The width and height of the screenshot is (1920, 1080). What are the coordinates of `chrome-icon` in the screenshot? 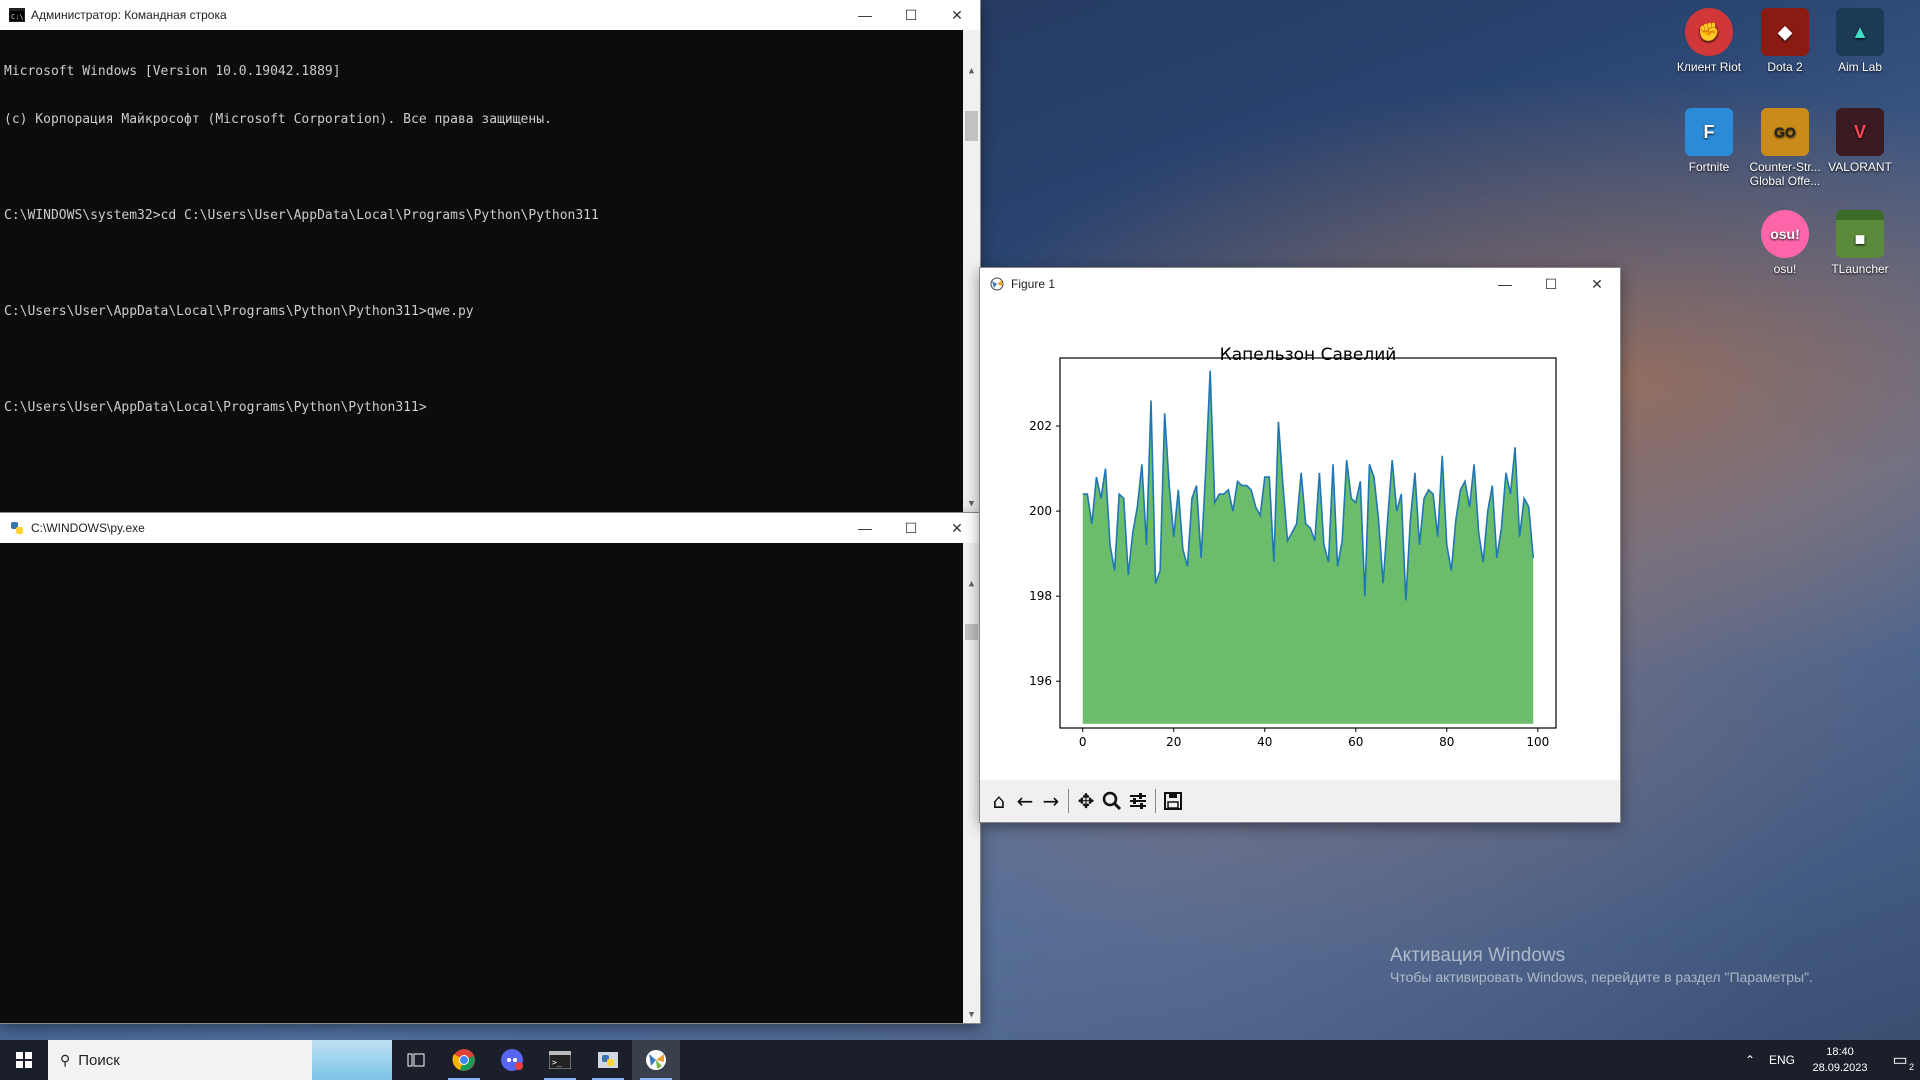 It's located at (463, 1060).